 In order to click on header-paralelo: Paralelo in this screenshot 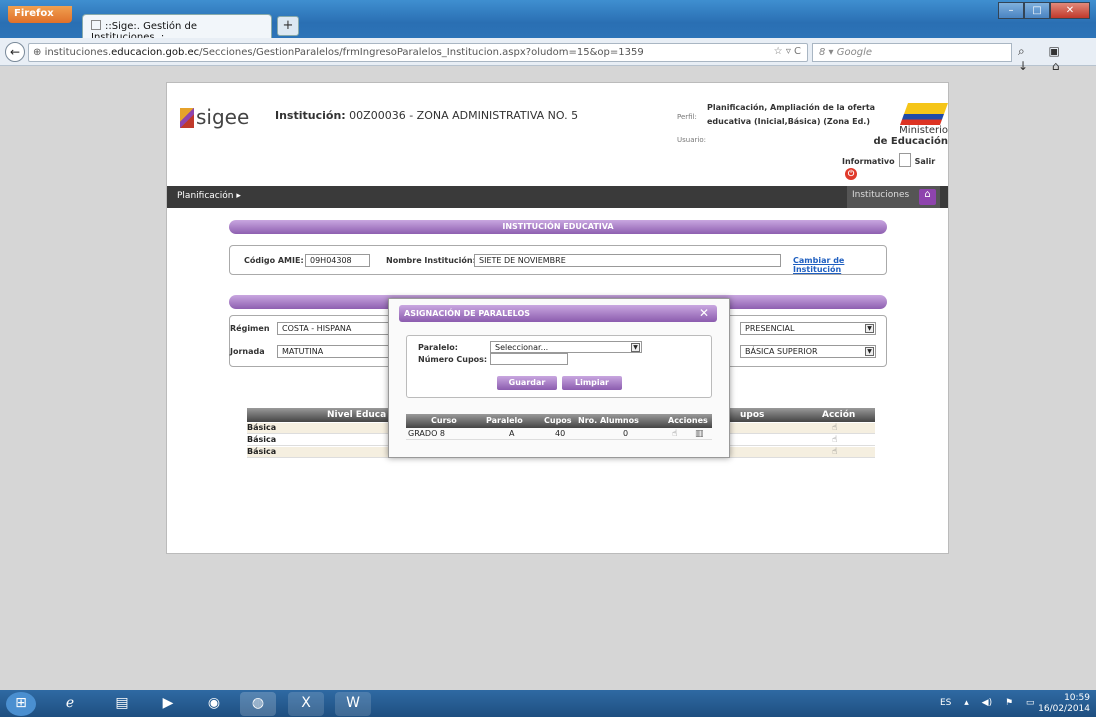, I will do `click(504, 420)`.